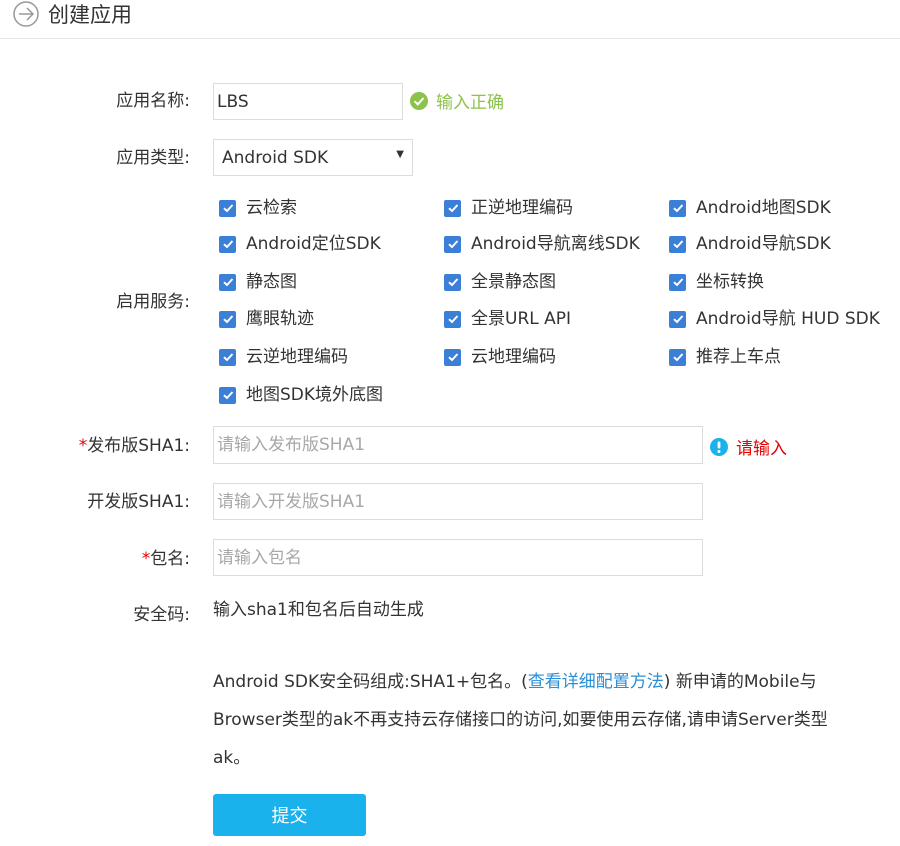 The width and height of the screenshot is (900, 846). I want to click on release-sha1-error: 请输入, so click(748, 446).